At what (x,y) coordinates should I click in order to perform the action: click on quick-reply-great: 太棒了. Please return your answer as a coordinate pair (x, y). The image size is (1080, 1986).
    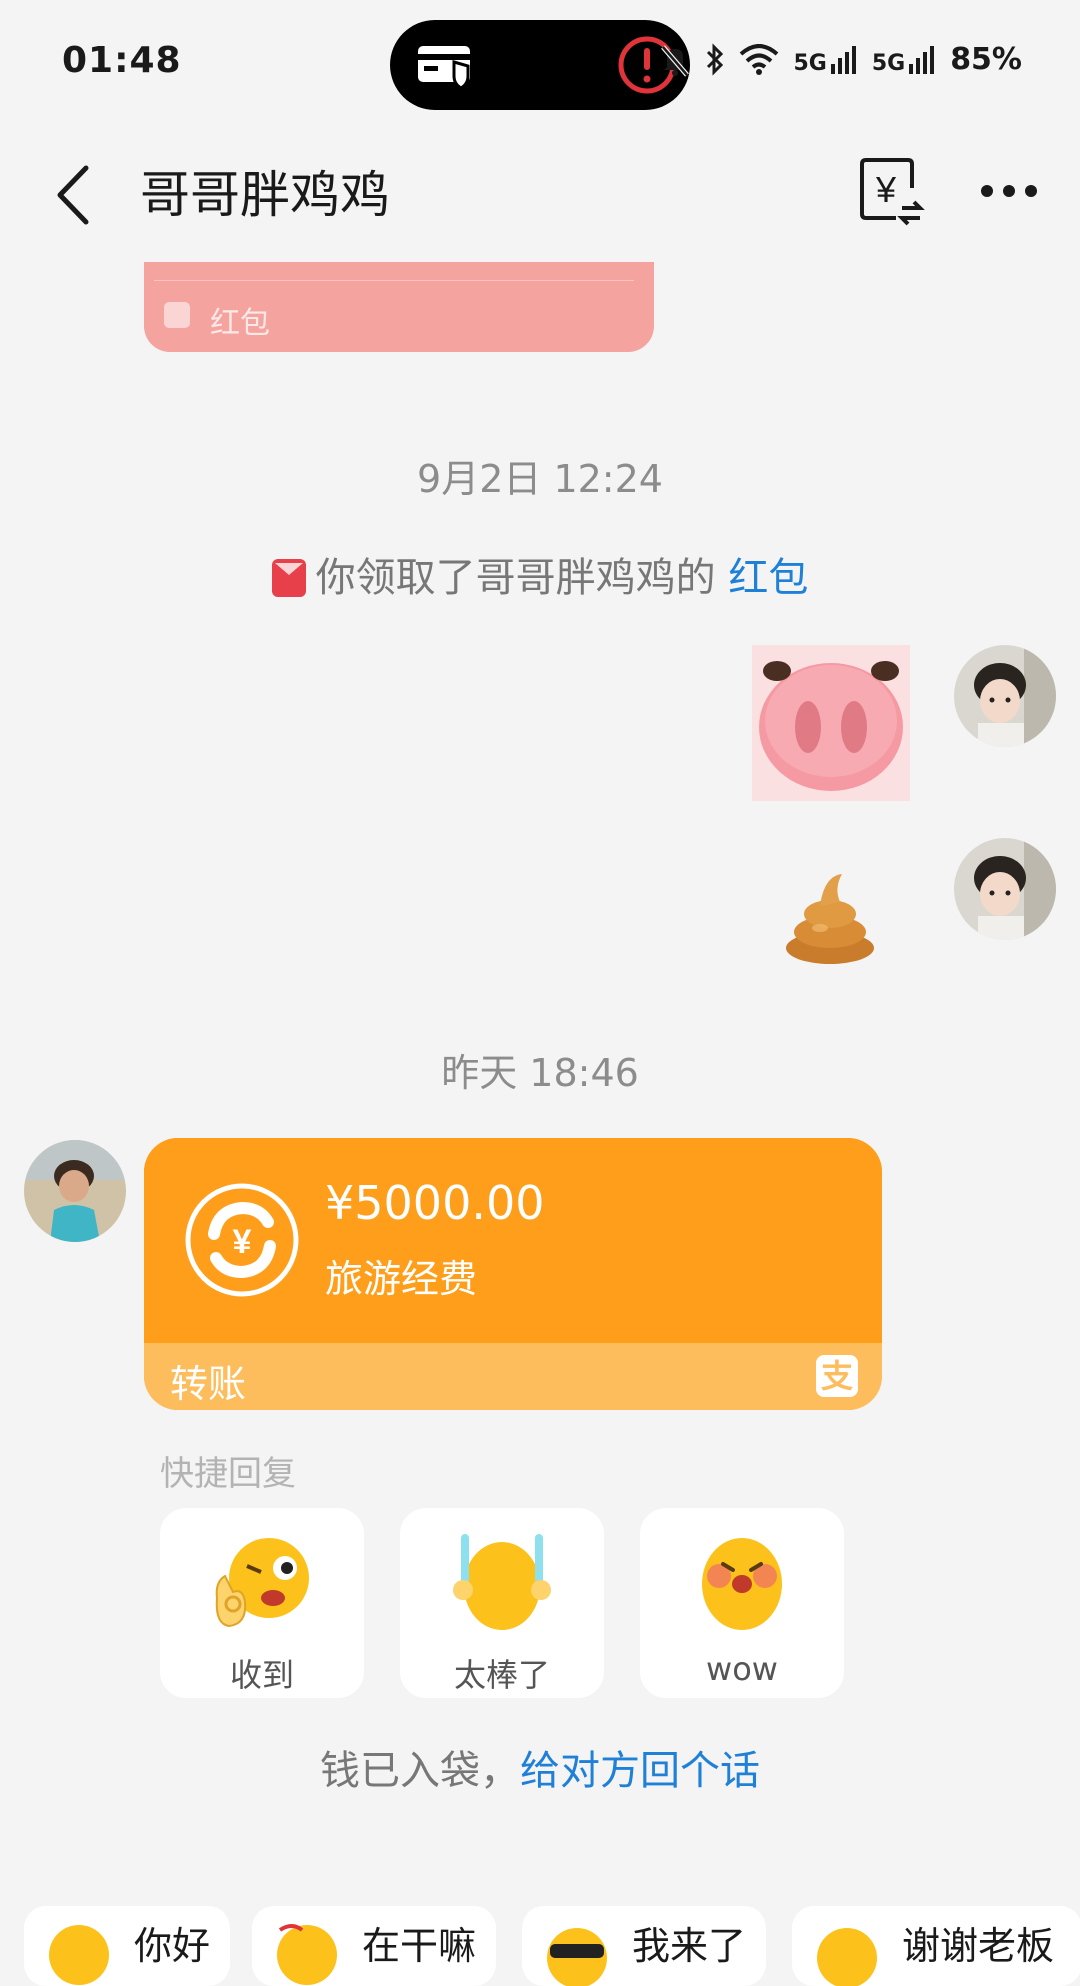
    Looking at the image, I should click on (502, 1603).